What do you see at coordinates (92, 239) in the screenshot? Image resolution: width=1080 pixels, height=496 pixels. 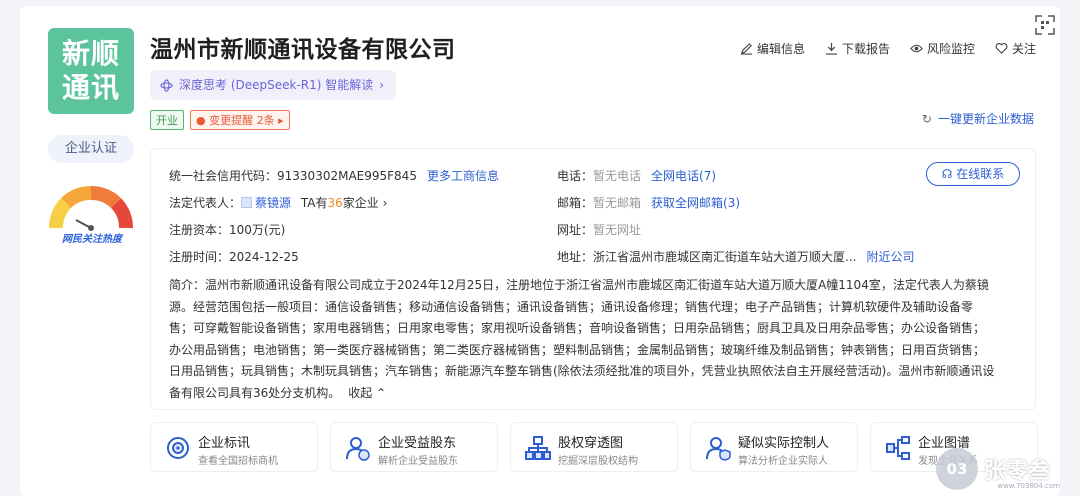 I see `heat-label: 网民关注热度` at bounding box center [92, 239].